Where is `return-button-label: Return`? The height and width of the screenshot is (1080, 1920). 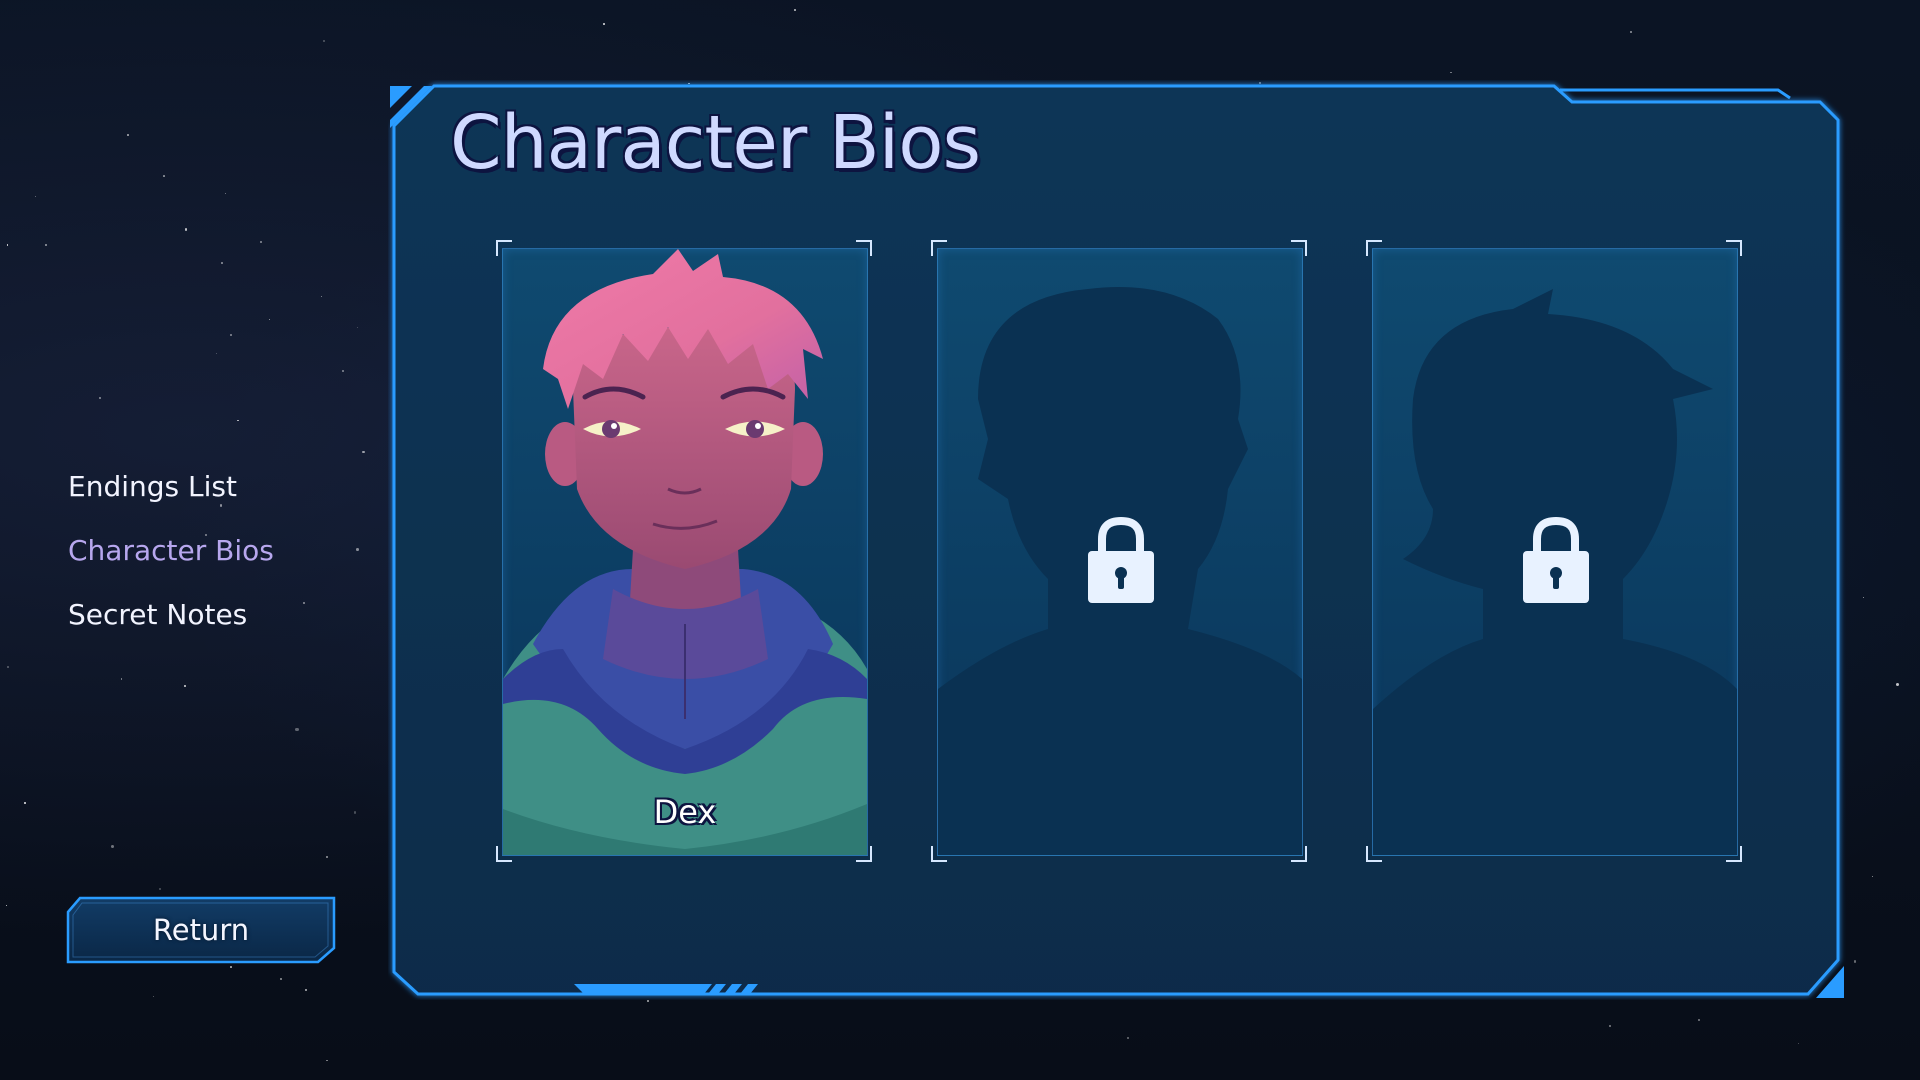
return-button-label: Return is located at coordinates (201, 930).